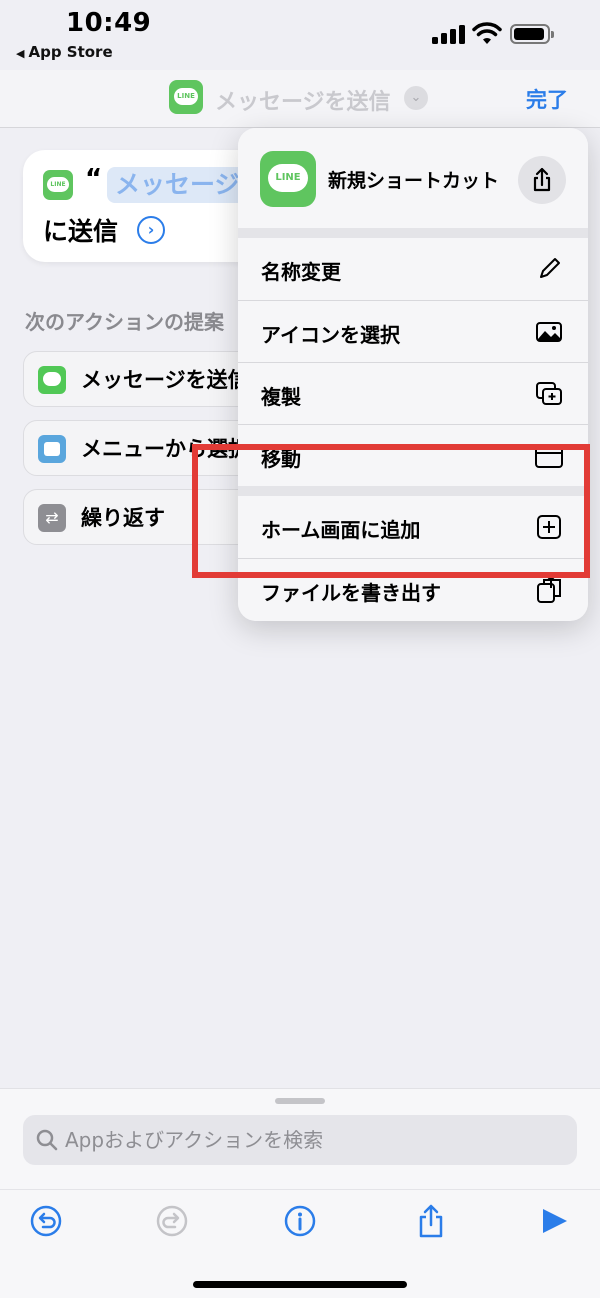 Image resolution: width=600 pixels, height=1298 pixels. I want to click on message-variable-token: メッセージ, so click(177, 185).